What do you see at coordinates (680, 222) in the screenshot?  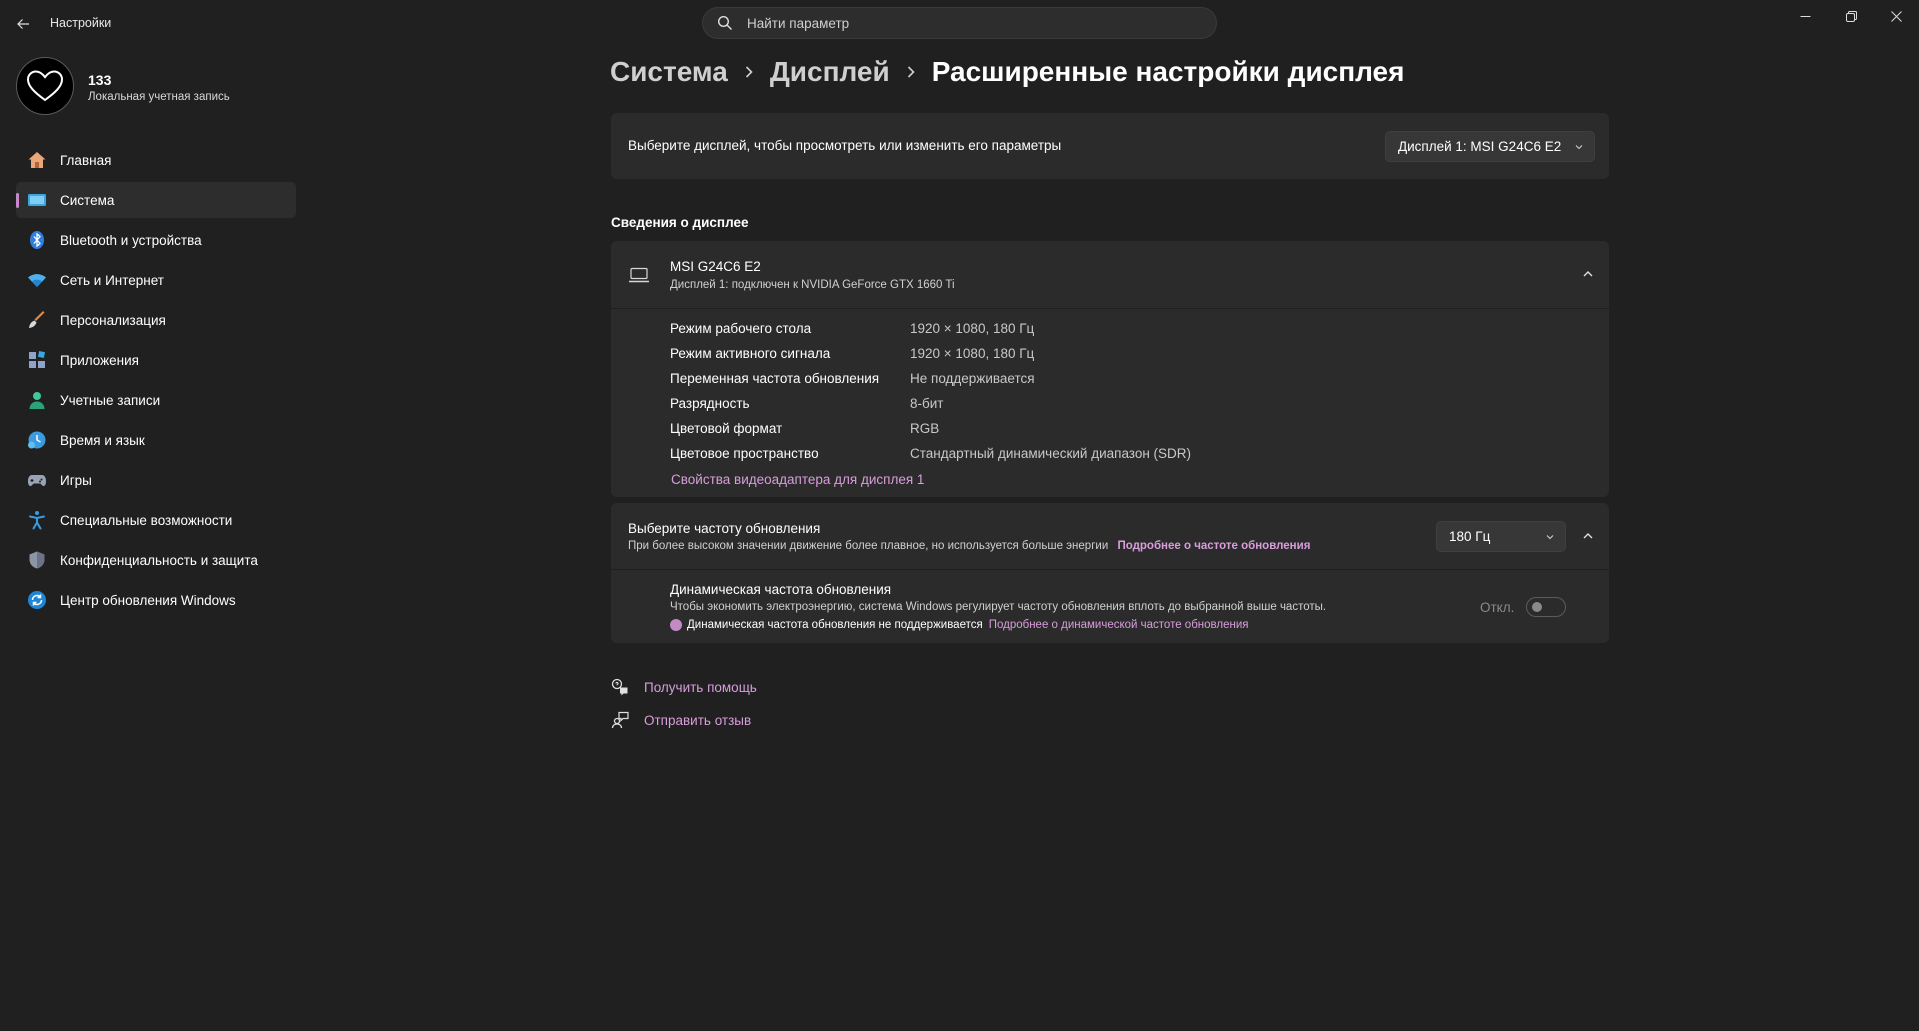 I see `section-title-display-info: Сведения о дисплее` at bounding box center [680, 222].